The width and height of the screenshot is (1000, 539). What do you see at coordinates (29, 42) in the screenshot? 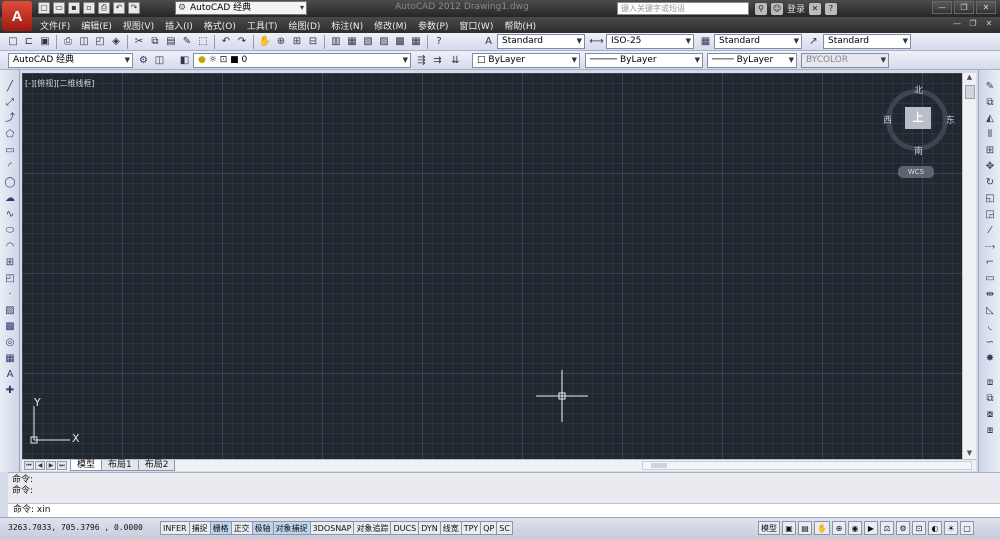
I see `open-icon: ⊏` at bounding box center [29, 42].